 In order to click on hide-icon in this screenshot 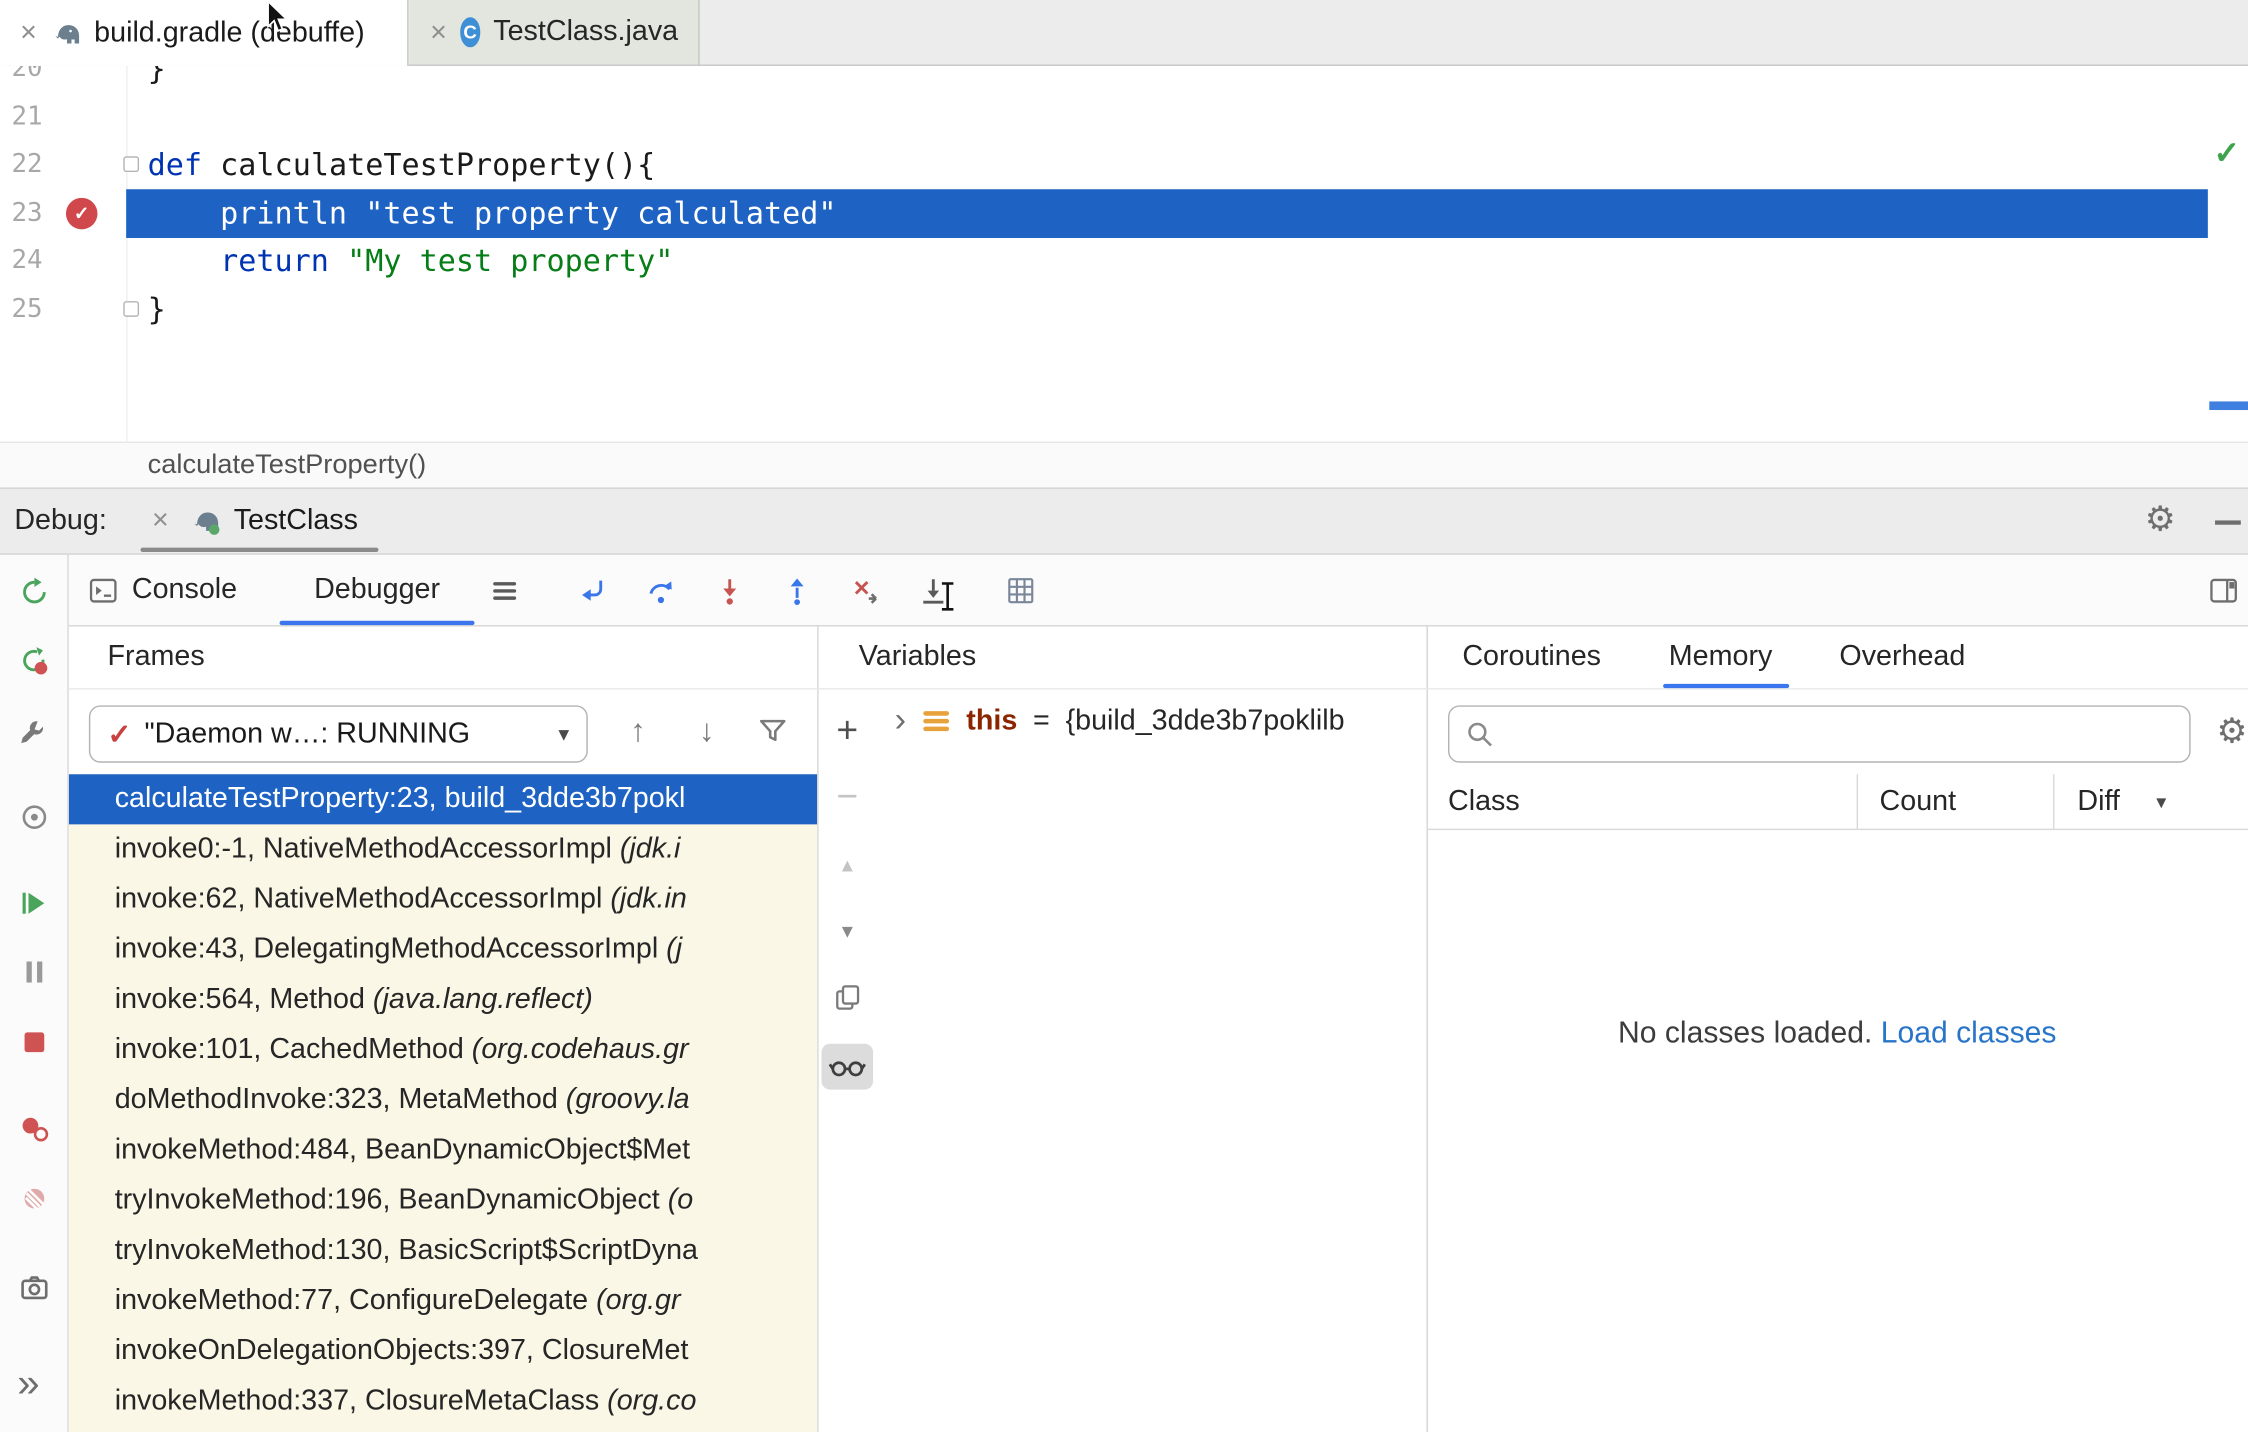, I will do `click(2228, 522)`.